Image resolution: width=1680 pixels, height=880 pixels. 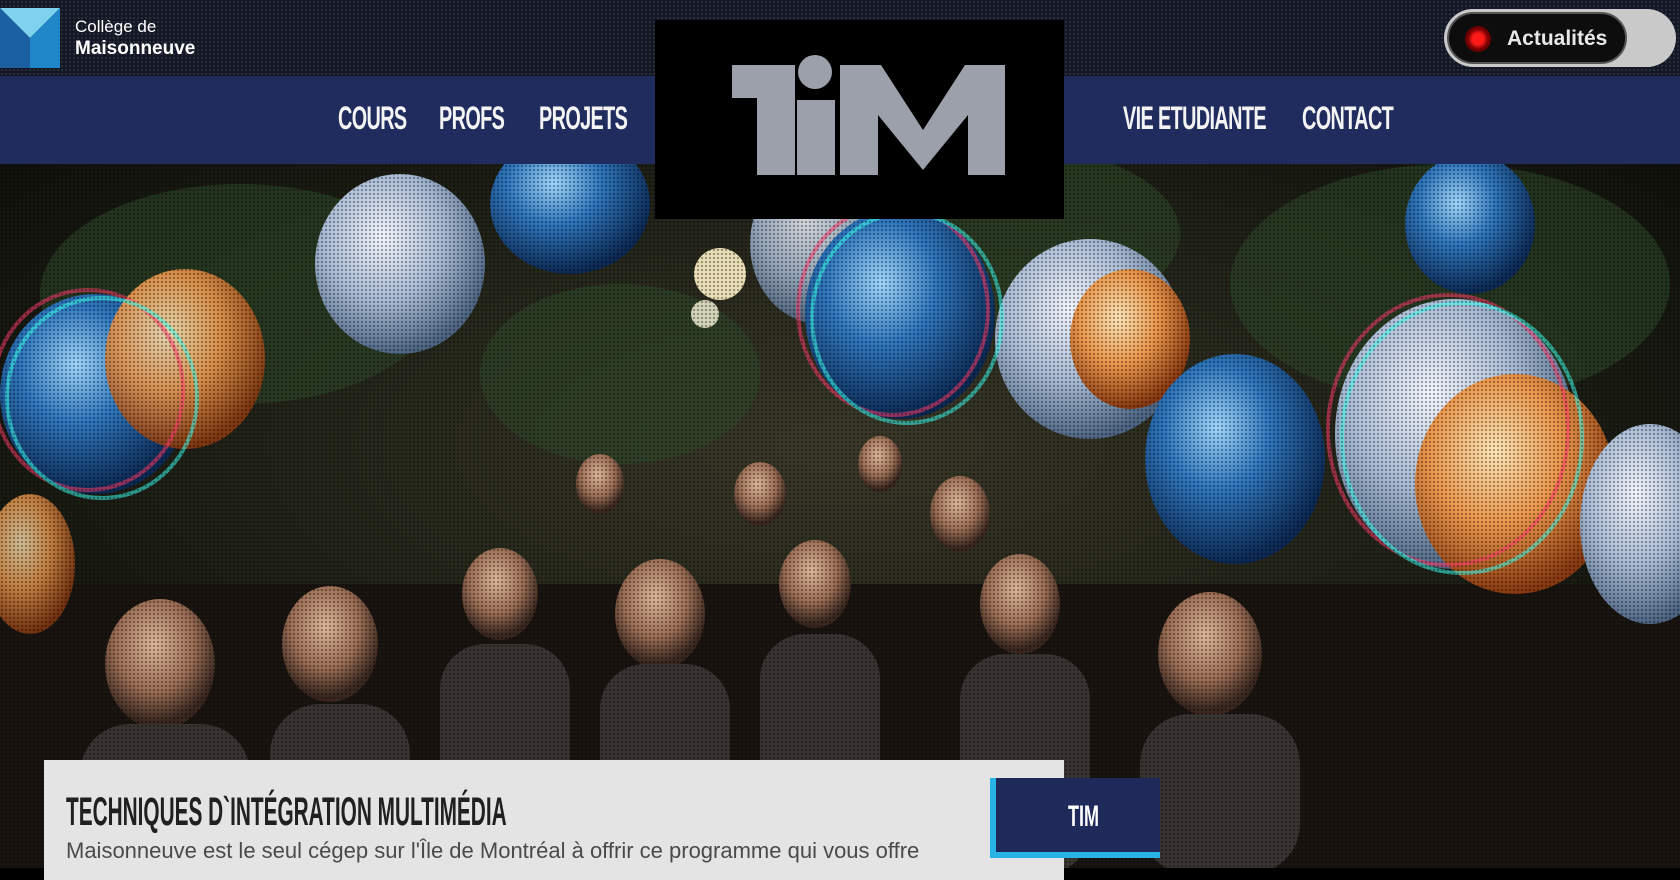 I want to click on nav-link-cours: COURS, so click(x=372, y=118).